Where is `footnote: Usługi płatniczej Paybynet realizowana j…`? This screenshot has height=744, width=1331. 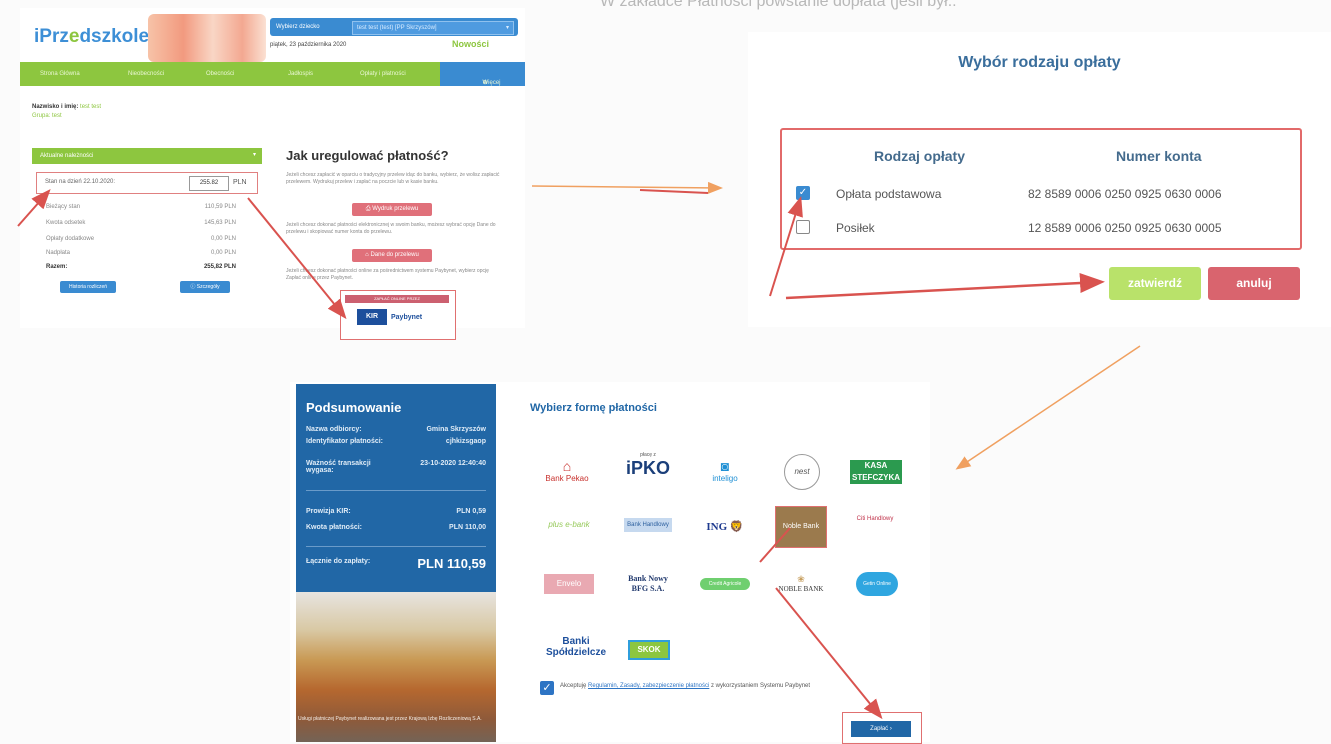 footnote: Usługi płatniczej Paybynet realizowana j… is located at coordinates (390, 719).